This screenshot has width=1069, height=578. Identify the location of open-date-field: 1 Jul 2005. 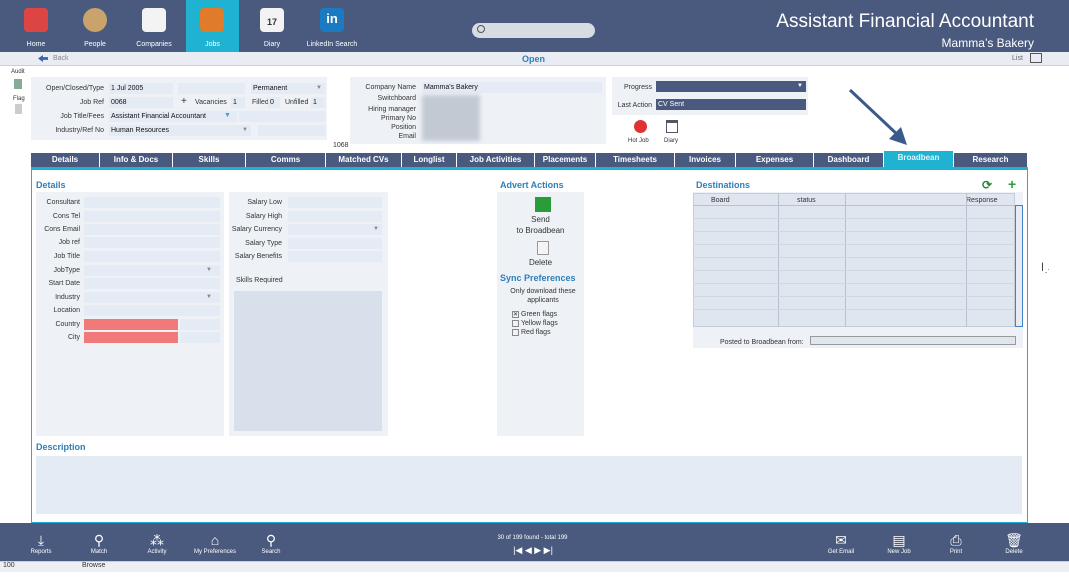
(141, 88).